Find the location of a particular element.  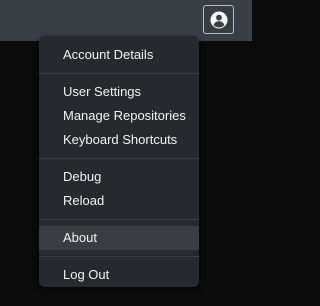

menu-item-manage-repositories: Manage Repositories is located at coordinates (119, 116).